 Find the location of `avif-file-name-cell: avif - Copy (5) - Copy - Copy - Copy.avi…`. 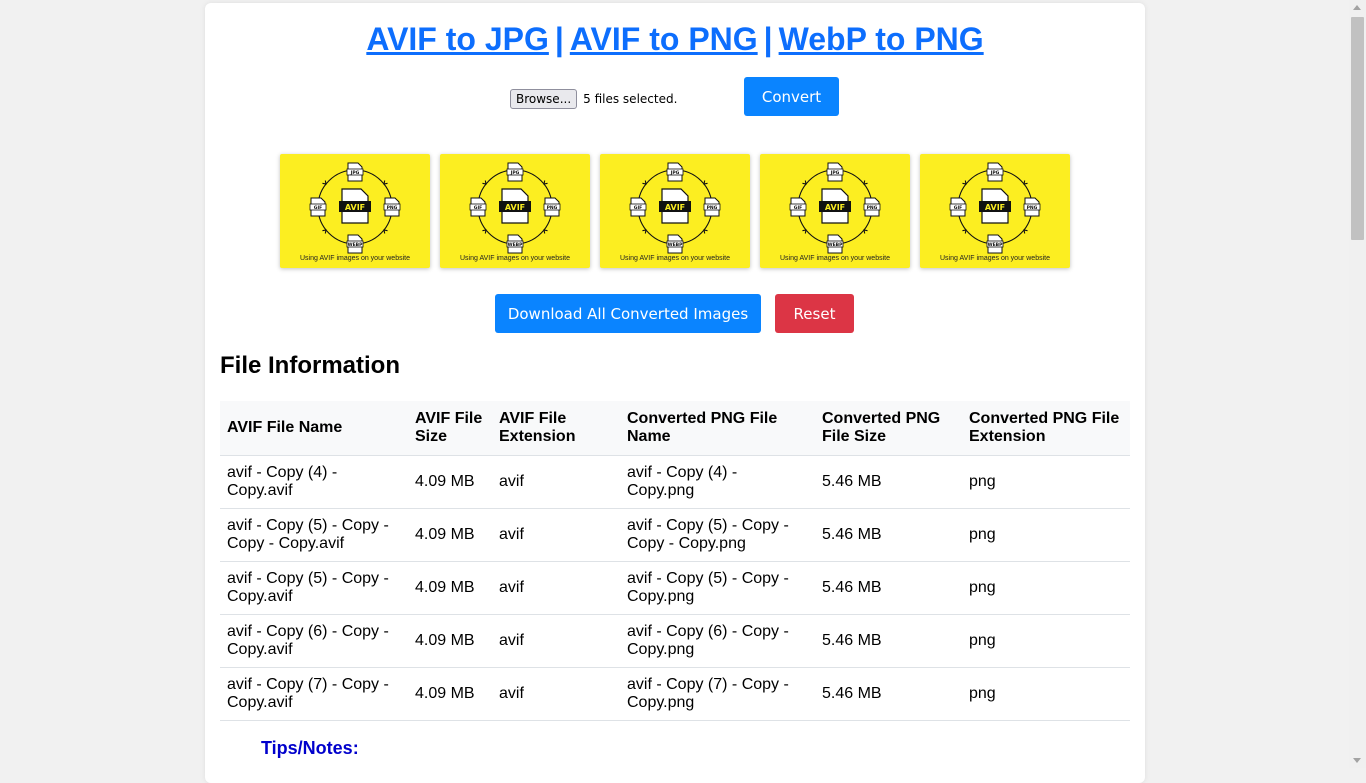

avif-file-name-cell: avif - Copy (5) - Copy - Copy - Copy.avi… is located at coordinates (314, 535).